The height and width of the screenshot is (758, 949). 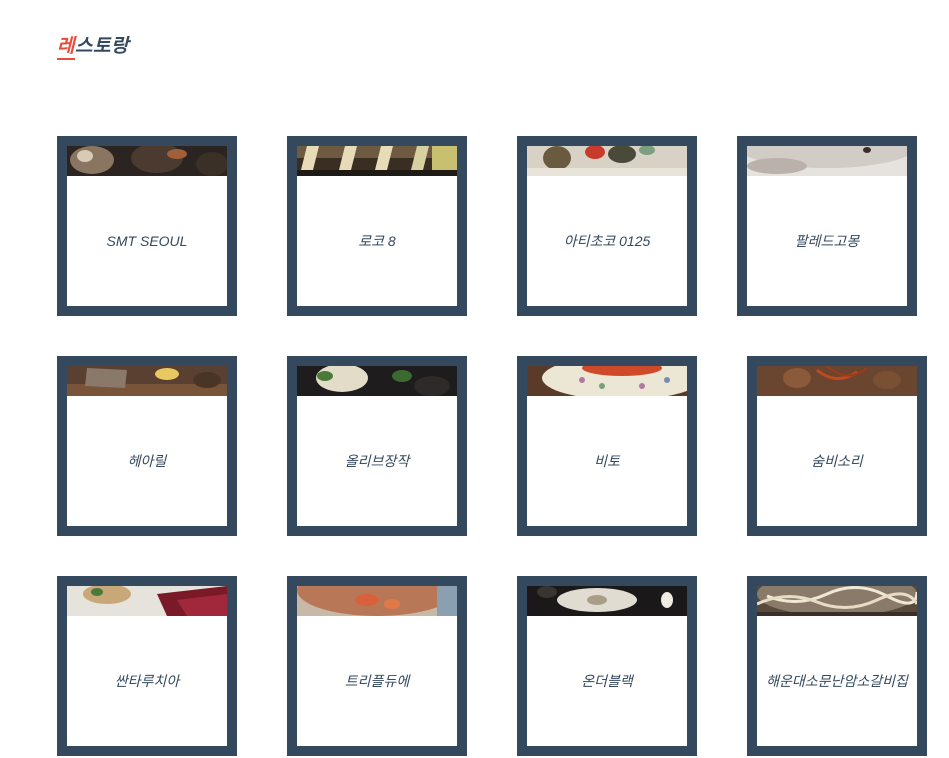 What do you see at coordinates (837, 666) in the screenshot?
I see `restaurant-card: 해운대소문난암소갈비집` at bounding box center [837, 666].